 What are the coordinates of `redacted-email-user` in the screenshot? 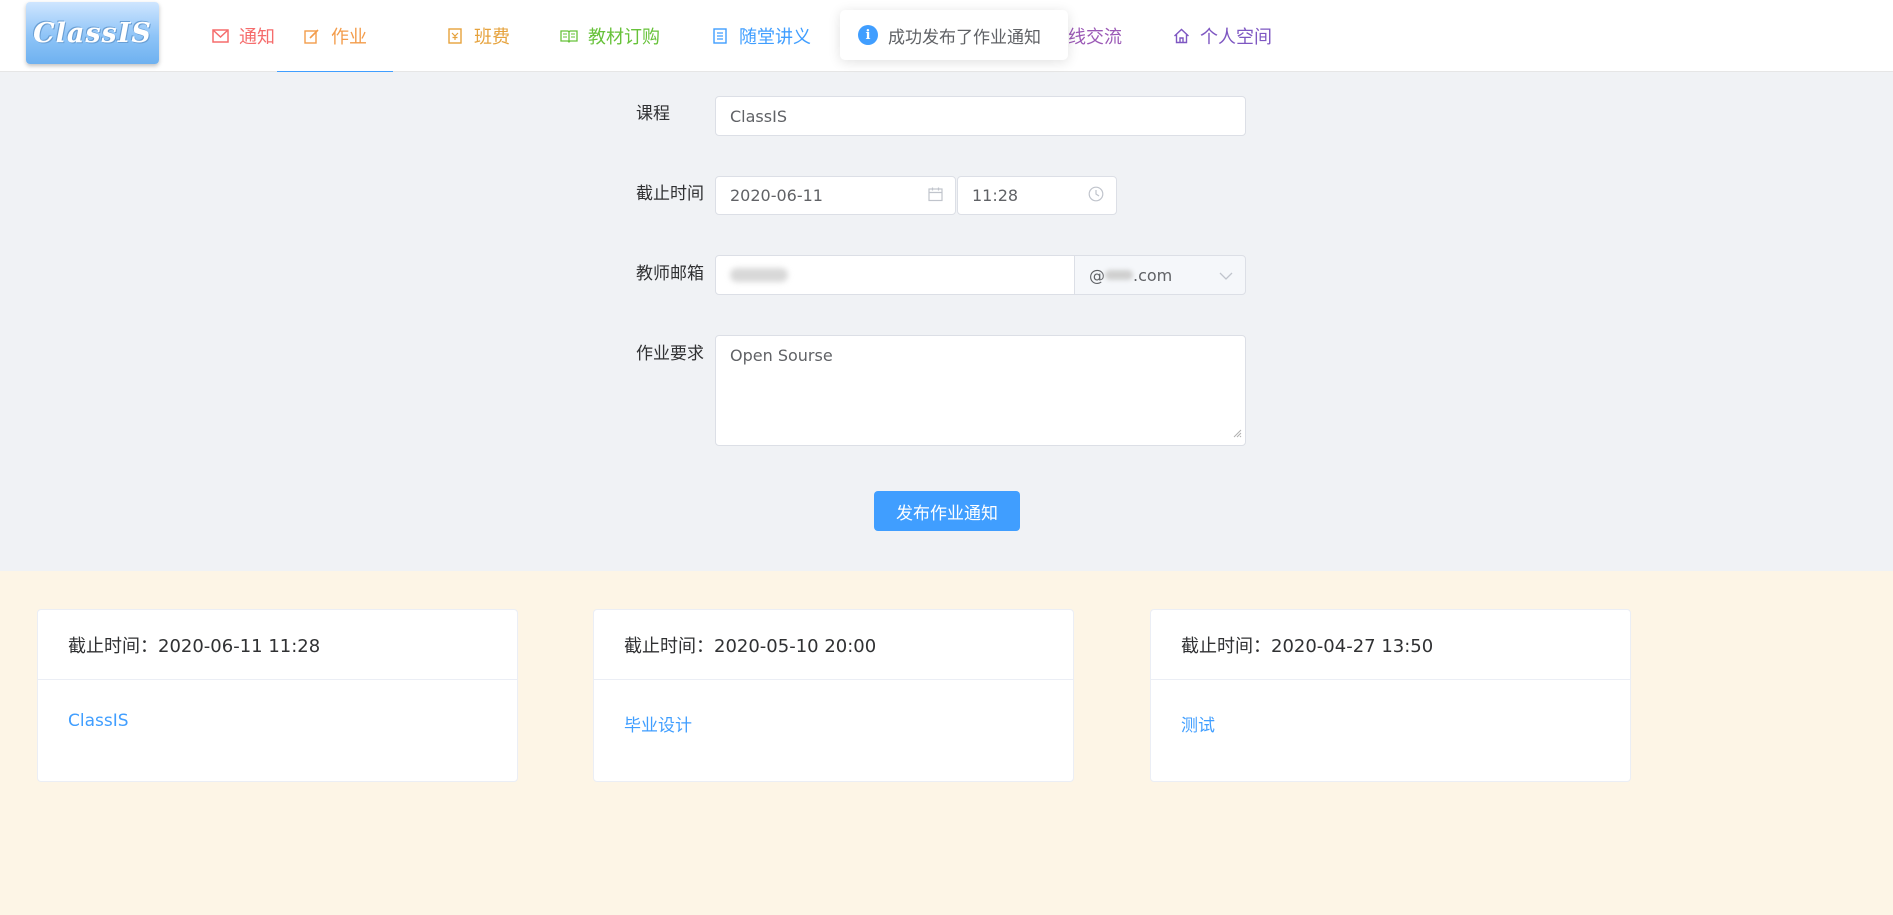 It's located at (759, 275).